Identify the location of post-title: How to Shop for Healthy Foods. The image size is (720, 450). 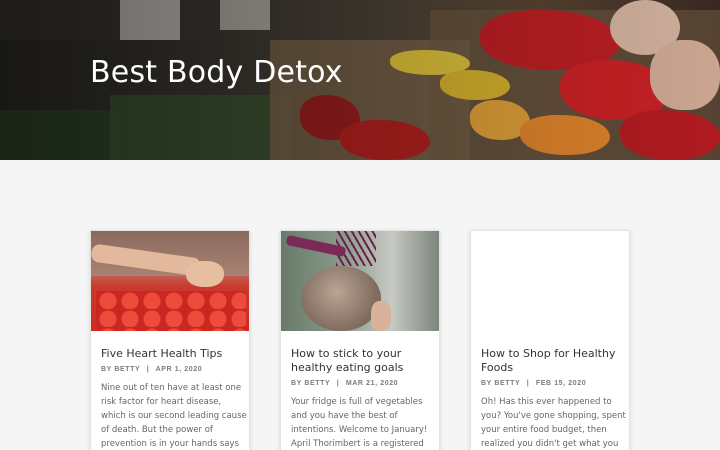
(553, 361).